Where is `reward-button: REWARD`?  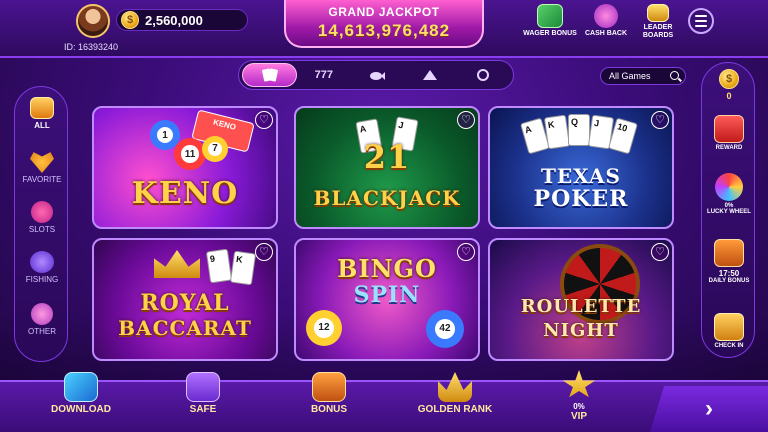 reward-button: REWARD is located at coordinates (729, 133).